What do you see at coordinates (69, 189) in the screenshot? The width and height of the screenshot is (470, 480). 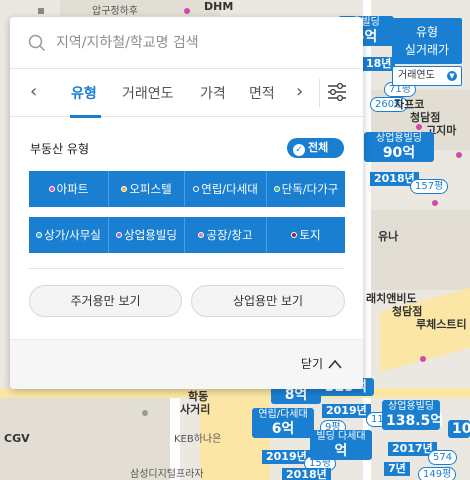 I see `type-apartment-button: 아파트` at bounding box center [69, 189].